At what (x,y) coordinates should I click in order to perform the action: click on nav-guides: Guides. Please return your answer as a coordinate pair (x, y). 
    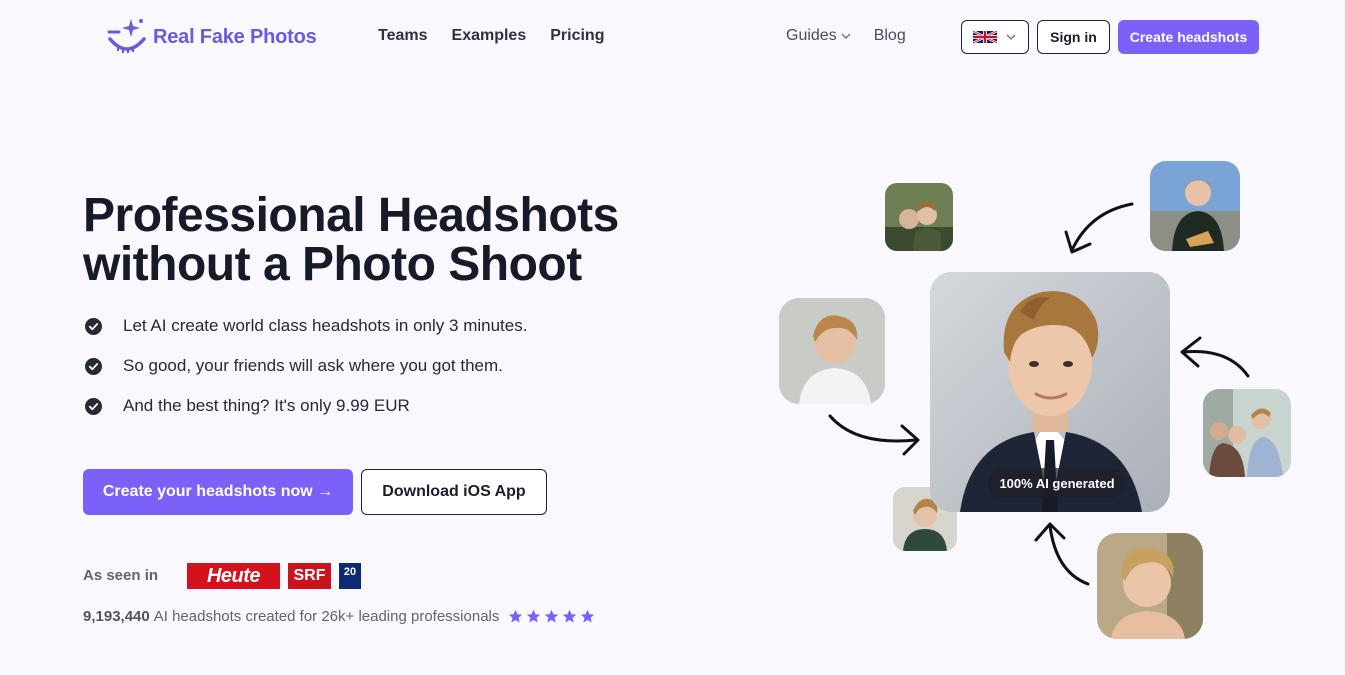
    Looking at the image, I should click on (819, 36).